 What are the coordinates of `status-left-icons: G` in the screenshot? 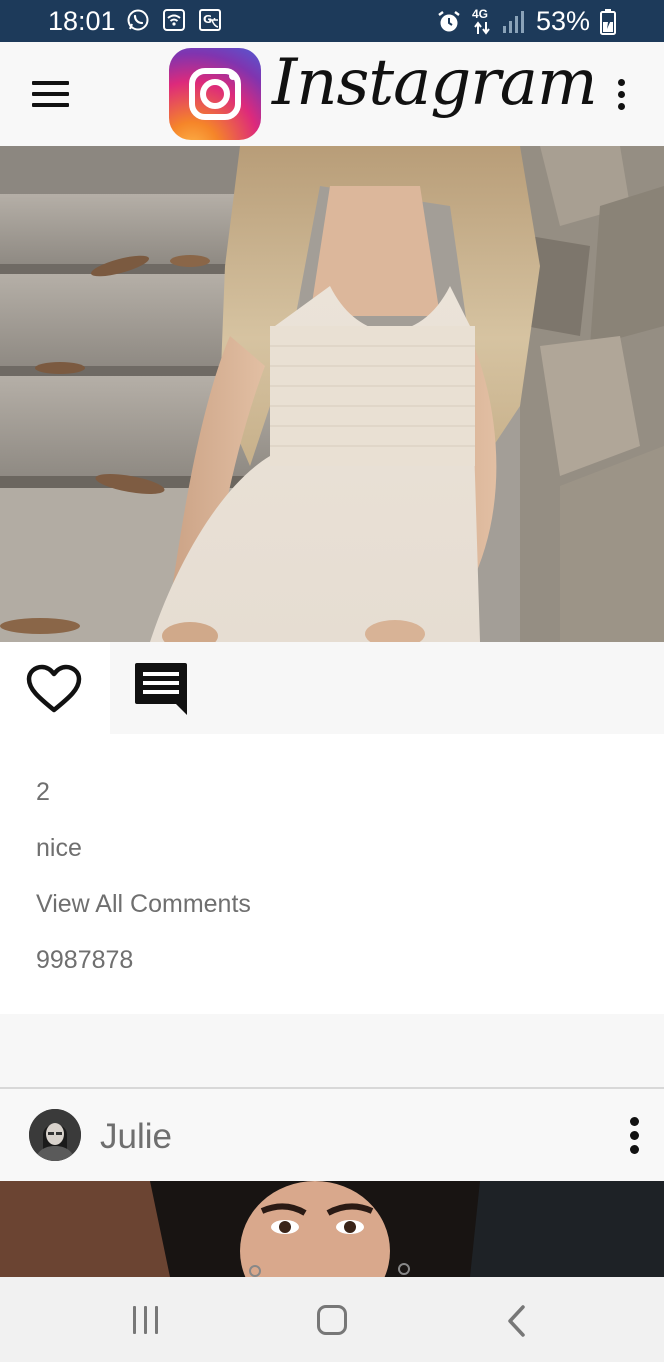 It's located at (174, 20).